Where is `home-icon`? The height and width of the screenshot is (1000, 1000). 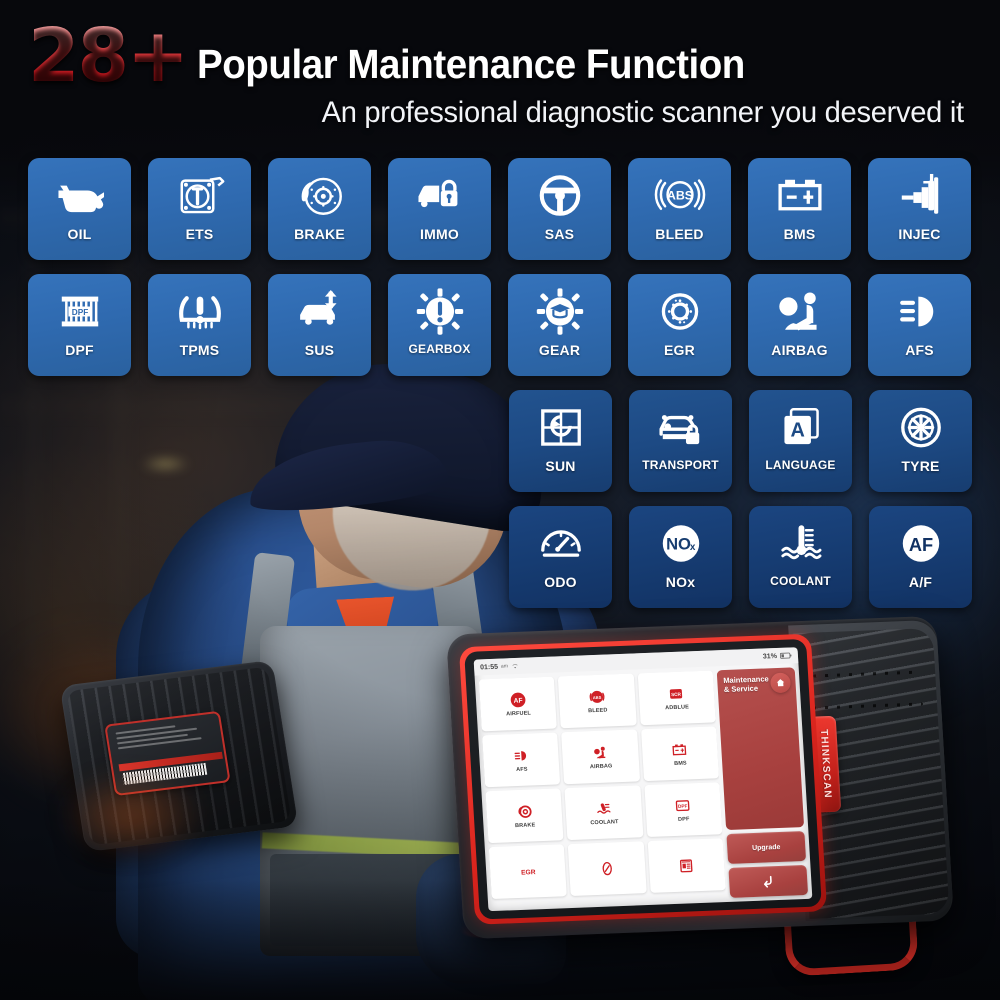 home-icon is located at coordinates (780, 683).